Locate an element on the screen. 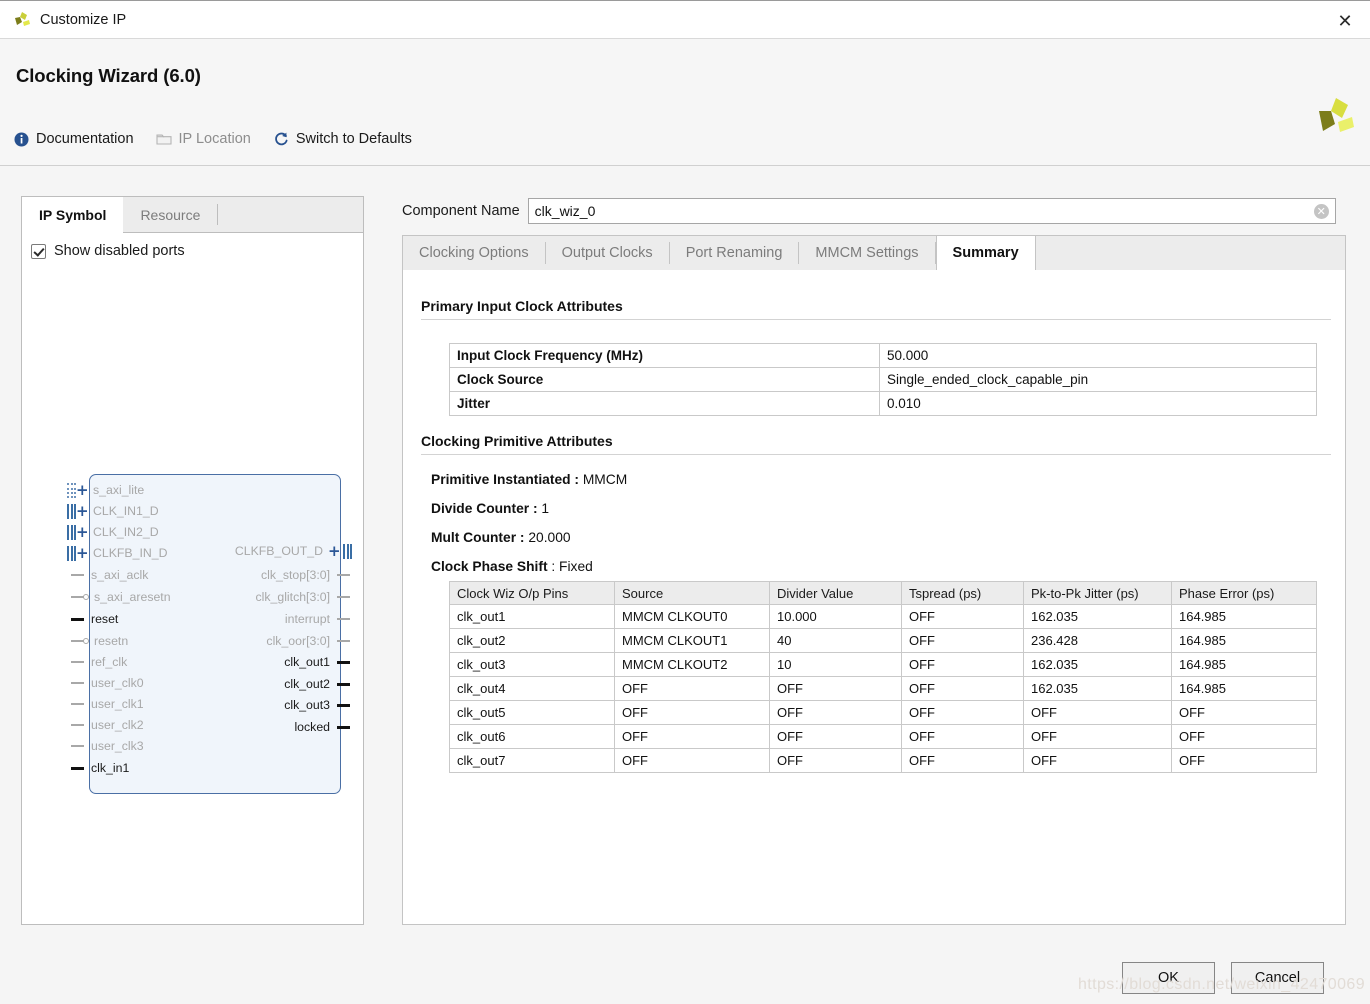  page-title: Clocking Wizard (6.0) is located at coordinates (108, 75).